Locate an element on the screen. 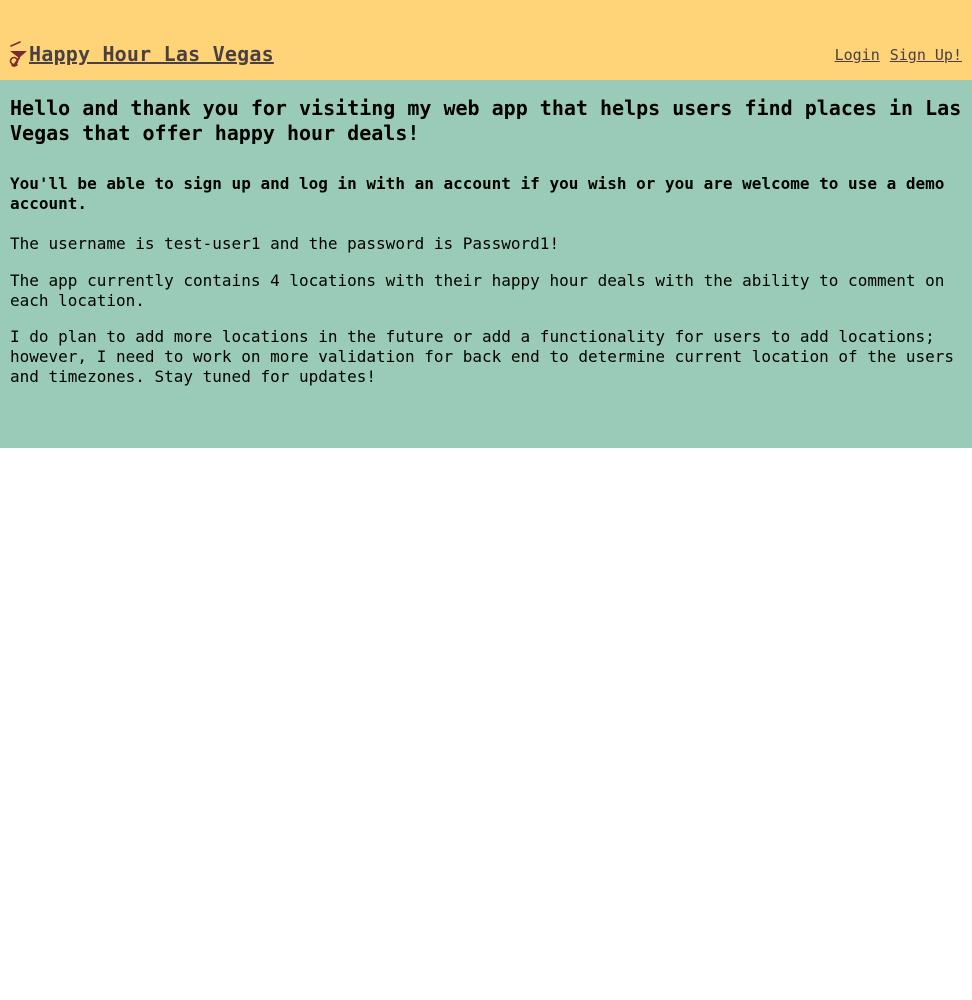  site-title: Happy Hour Las Vegas is located at coordinates (151, 54).